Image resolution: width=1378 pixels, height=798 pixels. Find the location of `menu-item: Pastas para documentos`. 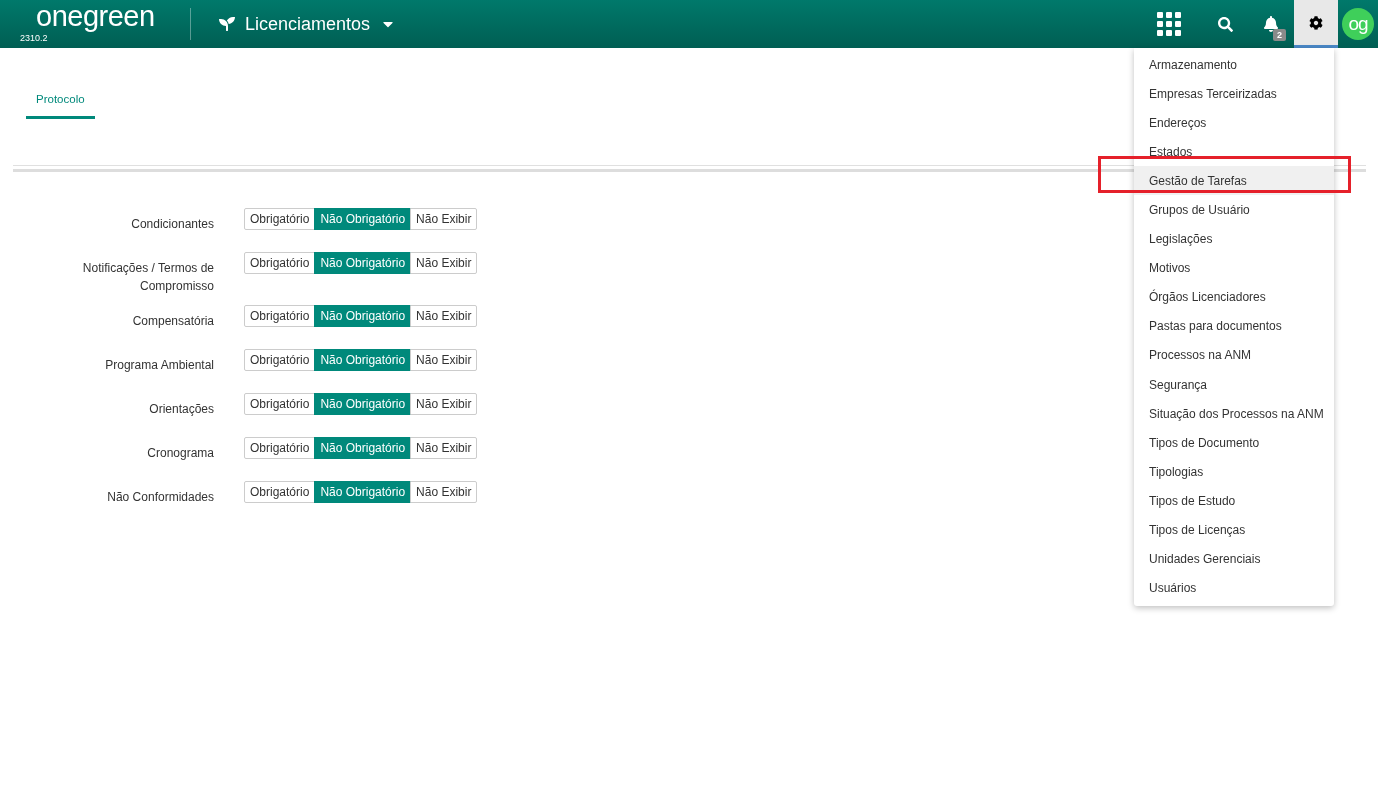

menu-item: Pastas para documentos is located at coordinates (1234, 326).